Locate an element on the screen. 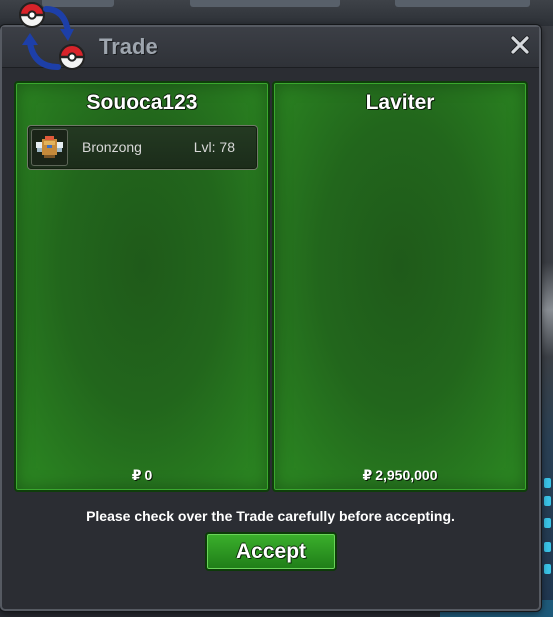 This screenshot has width=553, height=617. money-offer-partner: ₽2,950,000 is located at coordinates (400, 475).